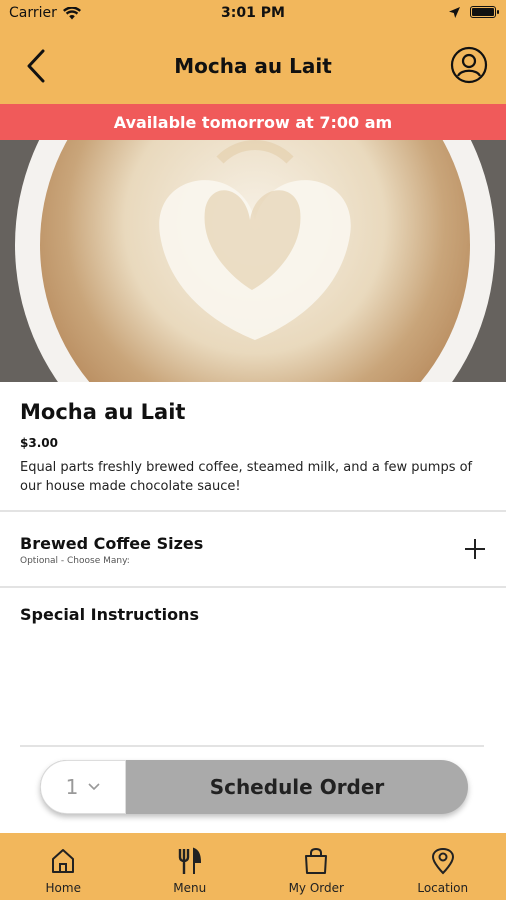  I want to click on tab-label: My Order, so click(316, 888).